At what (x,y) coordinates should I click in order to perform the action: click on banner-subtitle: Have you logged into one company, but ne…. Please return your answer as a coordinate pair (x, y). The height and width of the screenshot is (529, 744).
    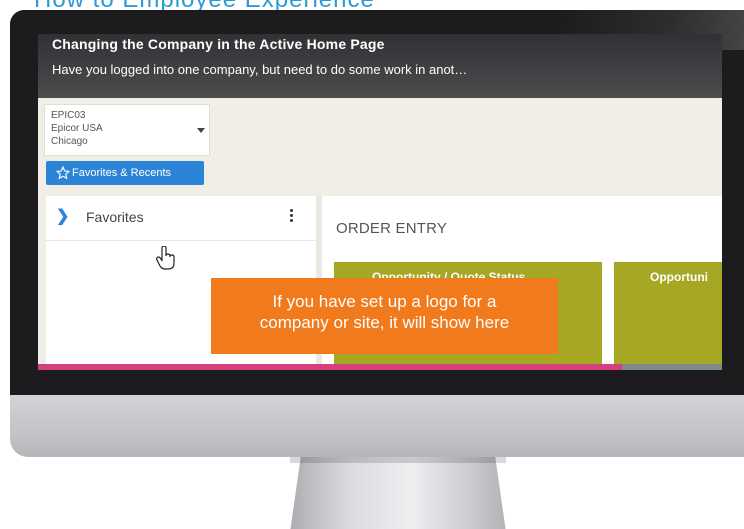
    Looking at the image, I should click on (260, 69).